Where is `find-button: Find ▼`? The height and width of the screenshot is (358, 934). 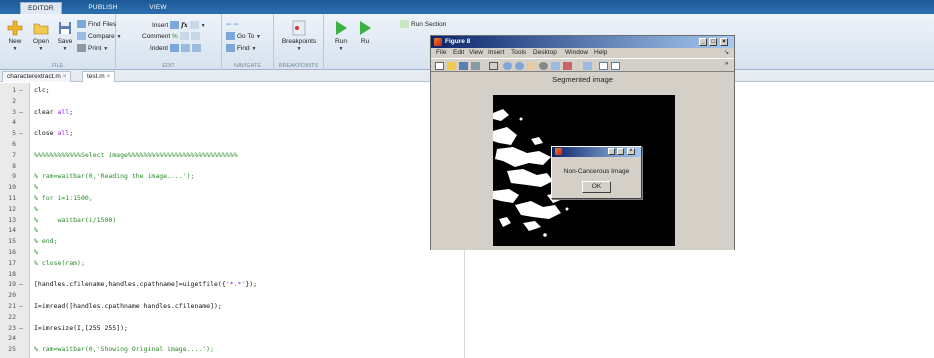
find-button: Find ▼ is located at coordinates (241, 49).